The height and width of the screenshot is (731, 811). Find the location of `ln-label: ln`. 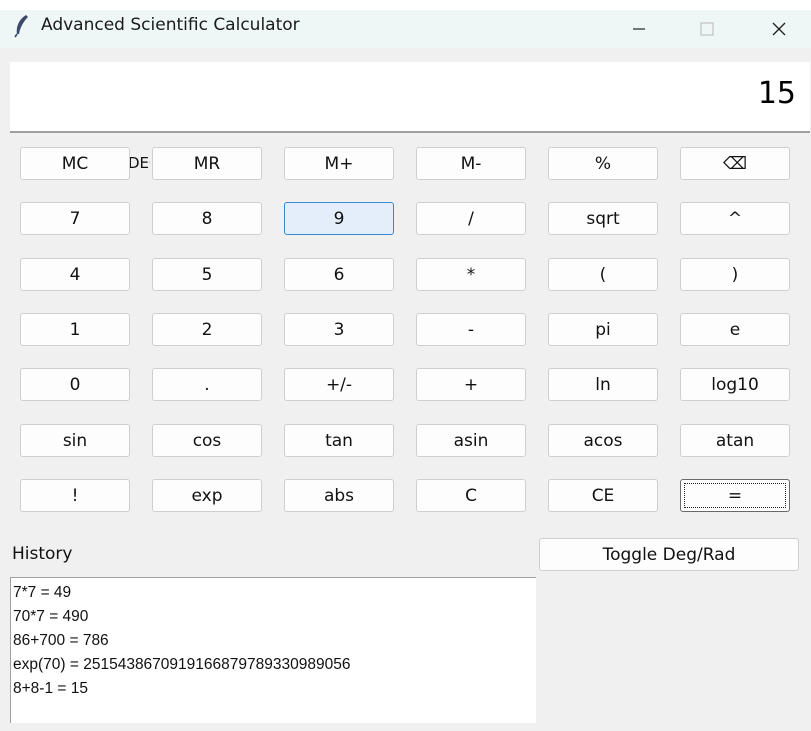

ln-label: ln is located at coordinates (603, 384).